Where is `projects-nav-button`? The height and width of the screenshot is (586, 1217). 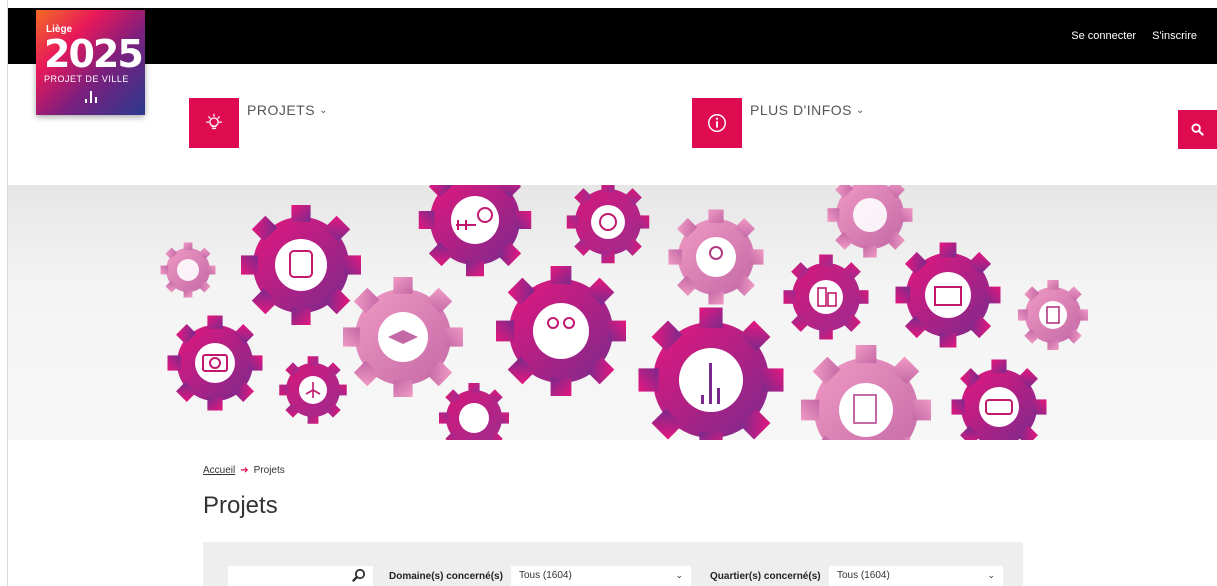 projects-nav-button is located at coordinates (214, 123).